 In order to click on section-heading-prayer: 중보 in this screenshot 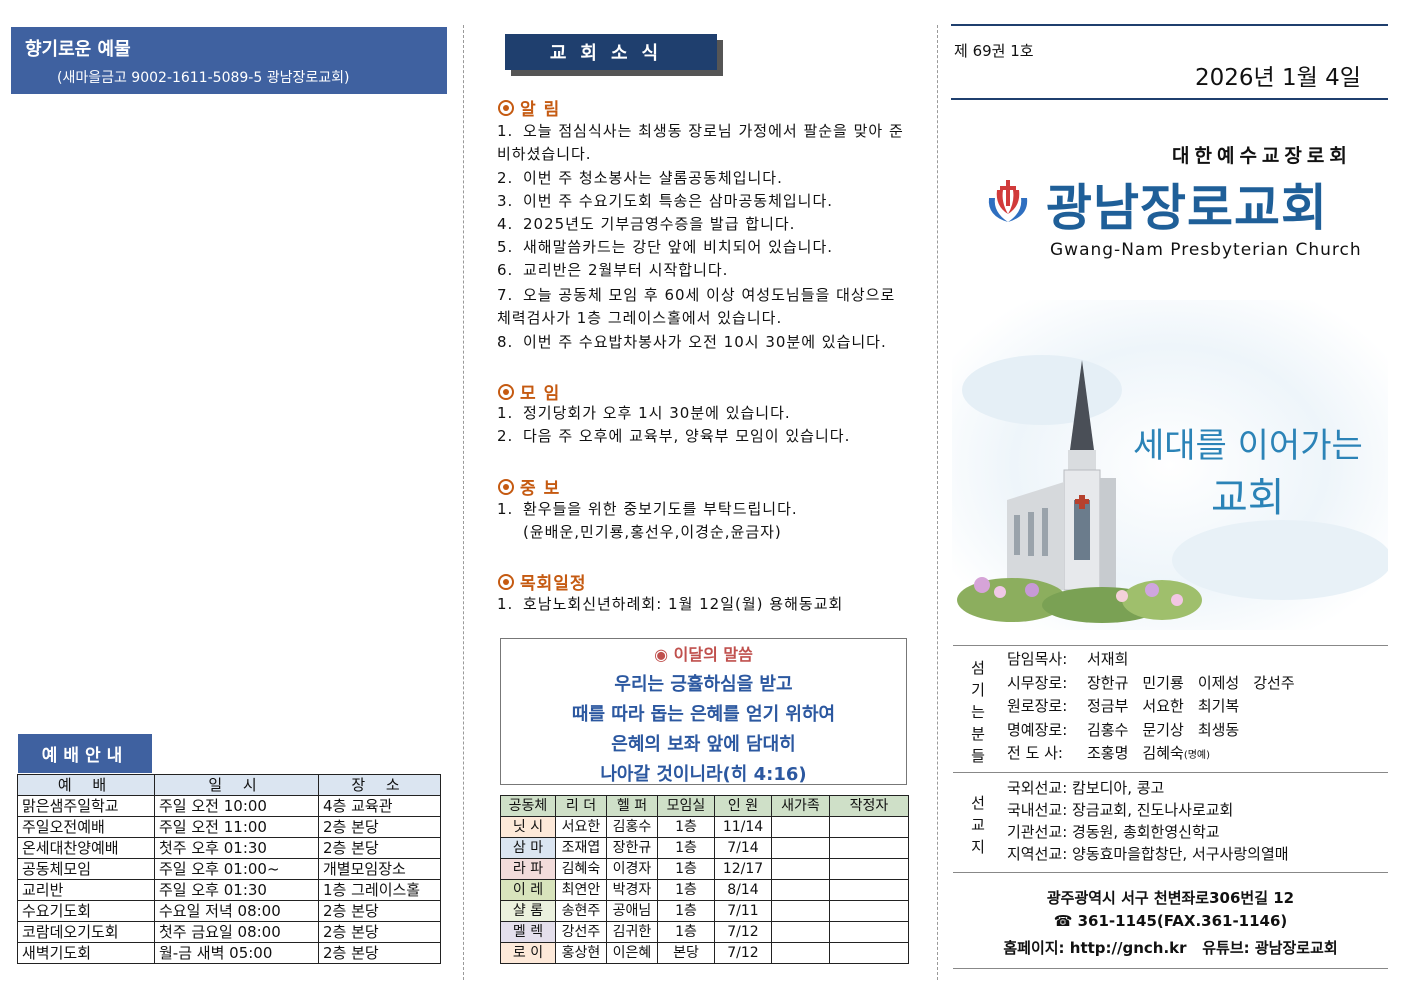, I will do `click(532, 486)`.